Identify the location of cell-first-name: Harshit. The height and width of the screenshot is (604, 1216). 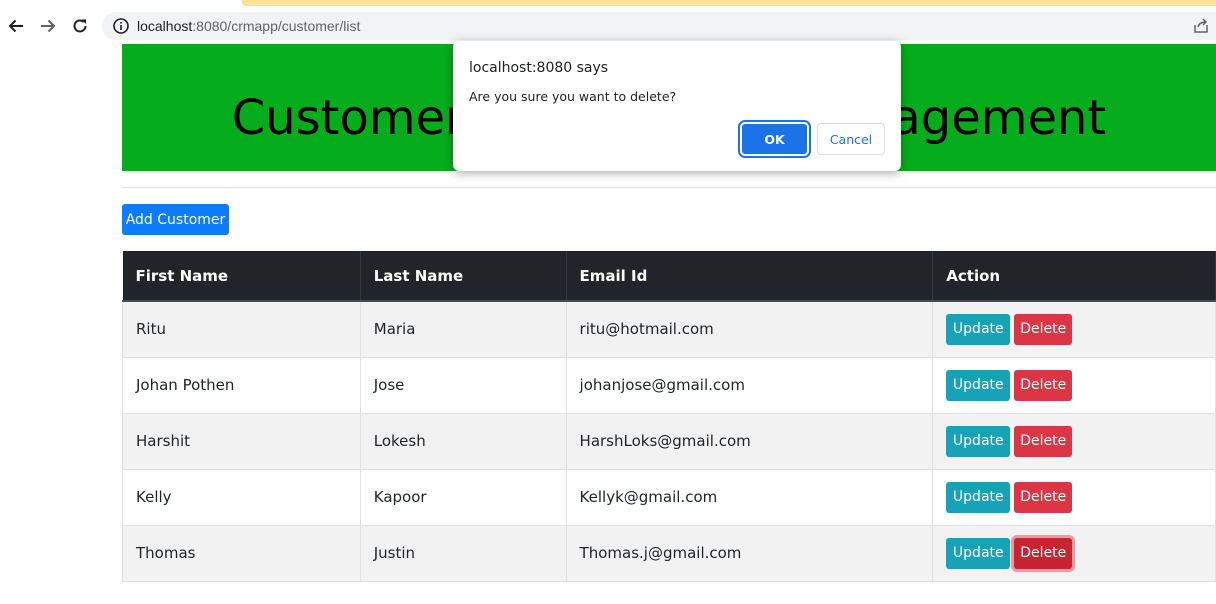
(241, 441).